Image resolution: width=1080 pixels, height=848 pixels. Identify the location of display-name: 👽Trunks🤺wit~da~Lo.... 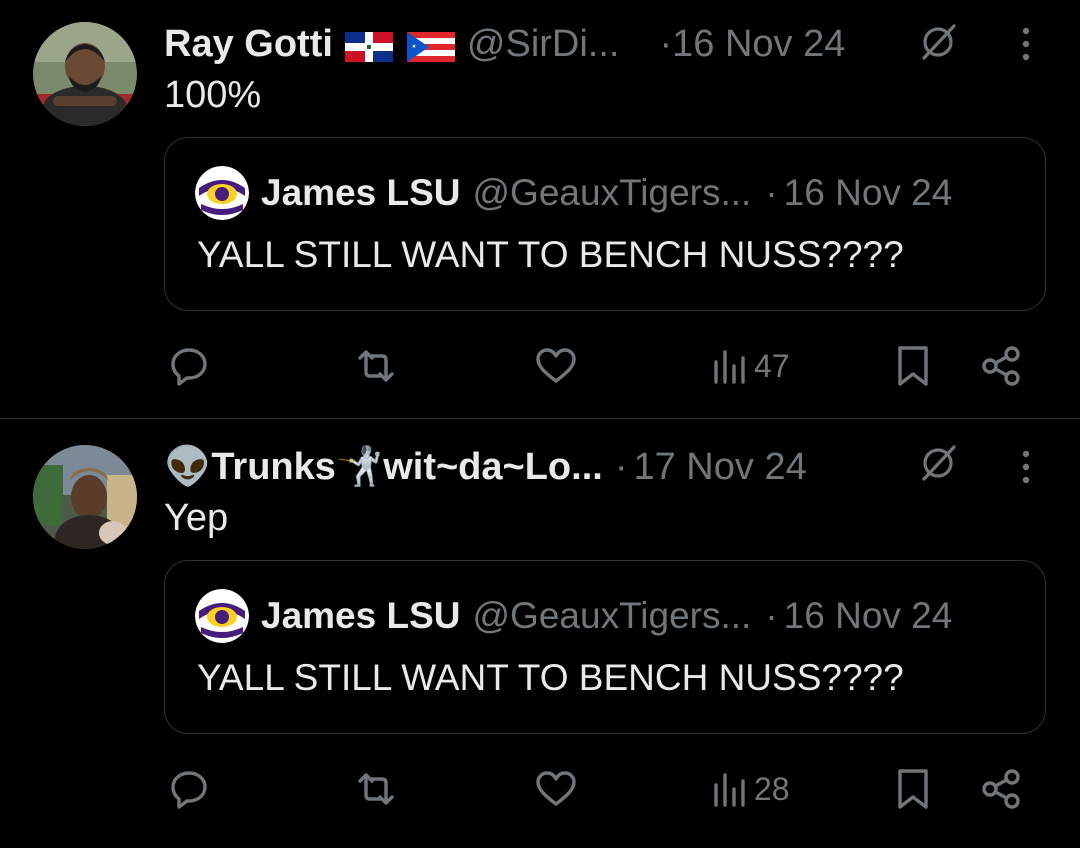
(383, 467).